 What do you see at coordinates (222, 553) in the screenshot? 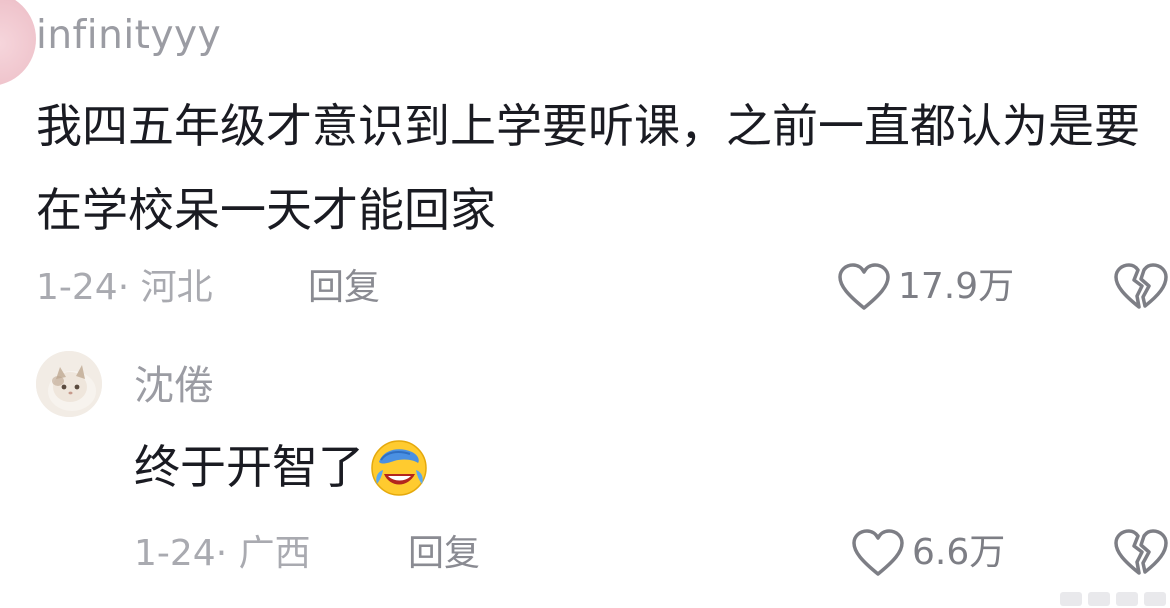
I see `comment-date-location: 1-24· 广西` at bounding box center [222, 553].